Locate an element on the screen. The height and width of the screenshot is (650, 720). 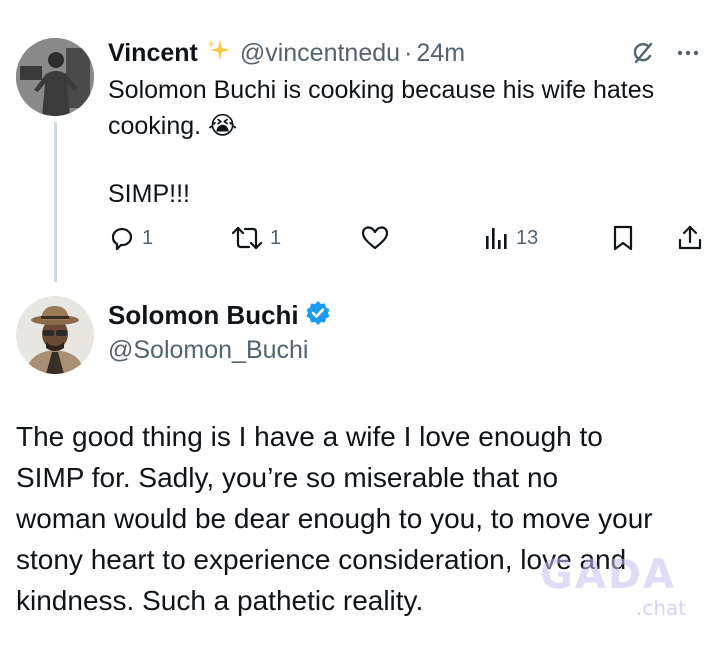
retweet-button: 1 is located at coordinates (255, 238).